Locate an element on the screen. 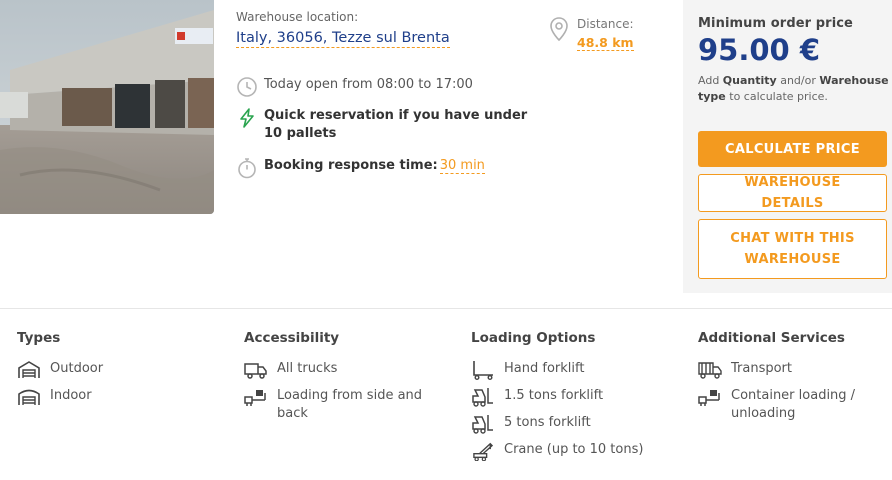 The height and width of the screenshot is (480, 892). list-item: Loading from side and back is located at coordinates (344, 405).